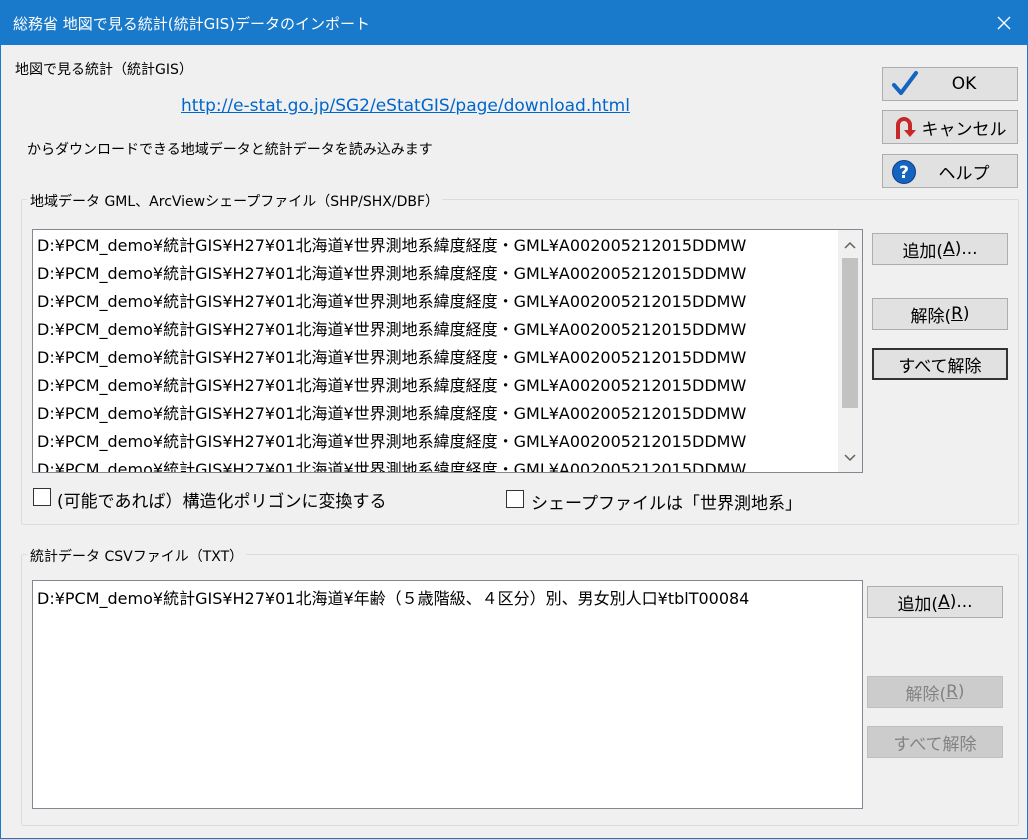 The height and width of the screenshot is (839, 1028). I want to click on title-bar: 総務省 地図で見る統計(統計GIS)データのインポート, so click(514, 23).